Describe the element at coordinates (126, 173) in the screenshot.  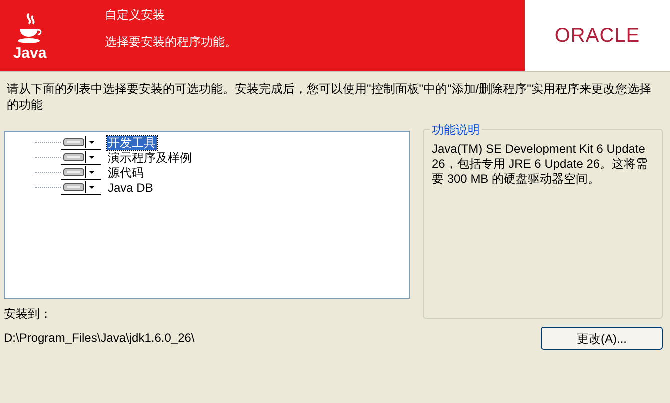
I see `feature-item: 源代码` at that location.